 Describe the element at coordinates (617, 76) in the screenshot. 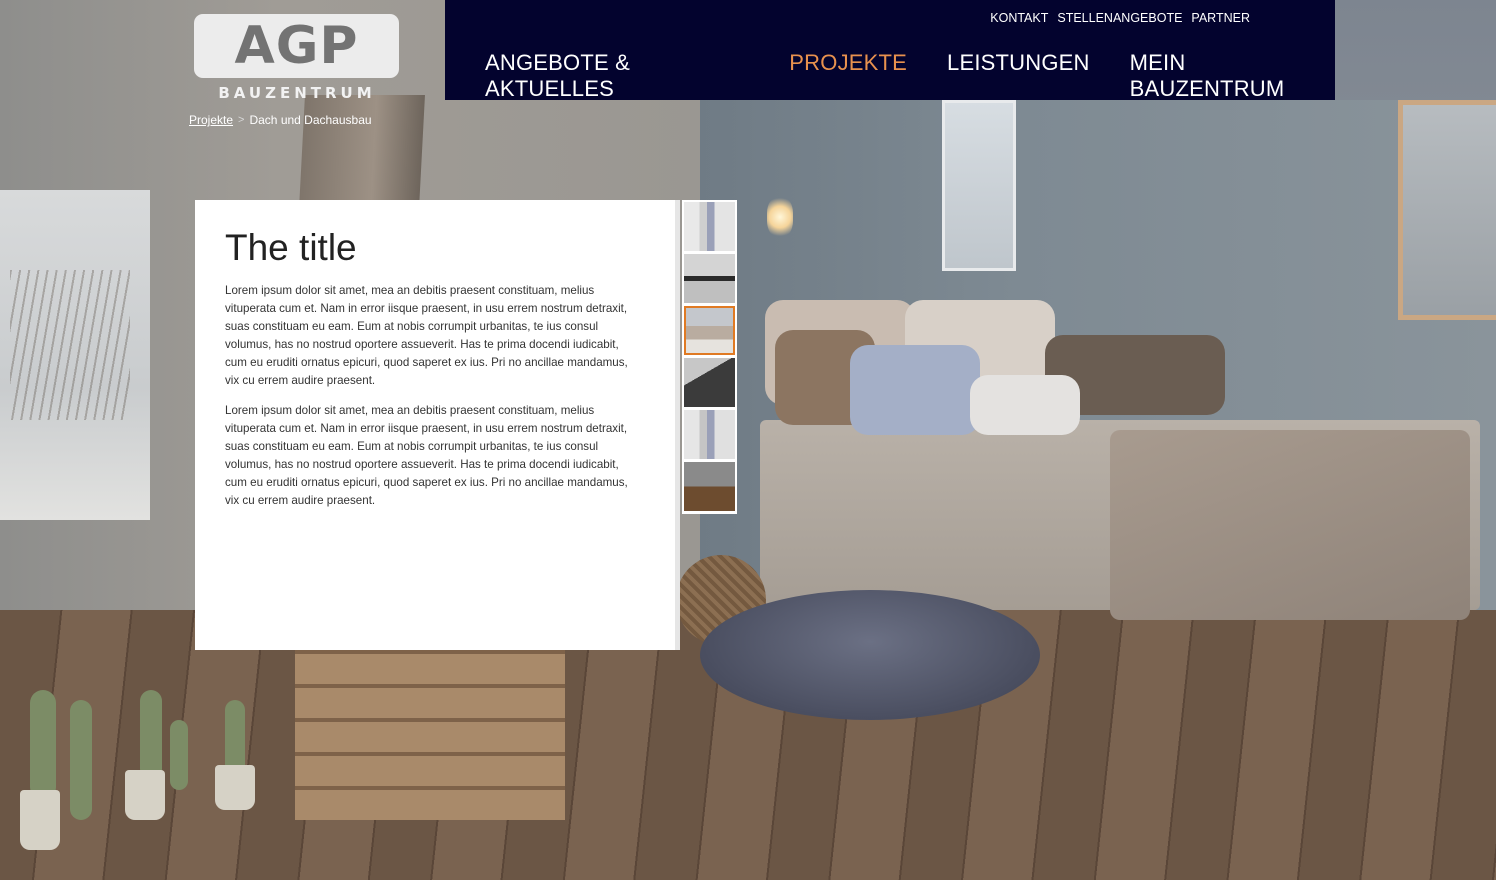

I see `nav-item-angebote: ANGEBOTE & AKTUELLES` at that location.